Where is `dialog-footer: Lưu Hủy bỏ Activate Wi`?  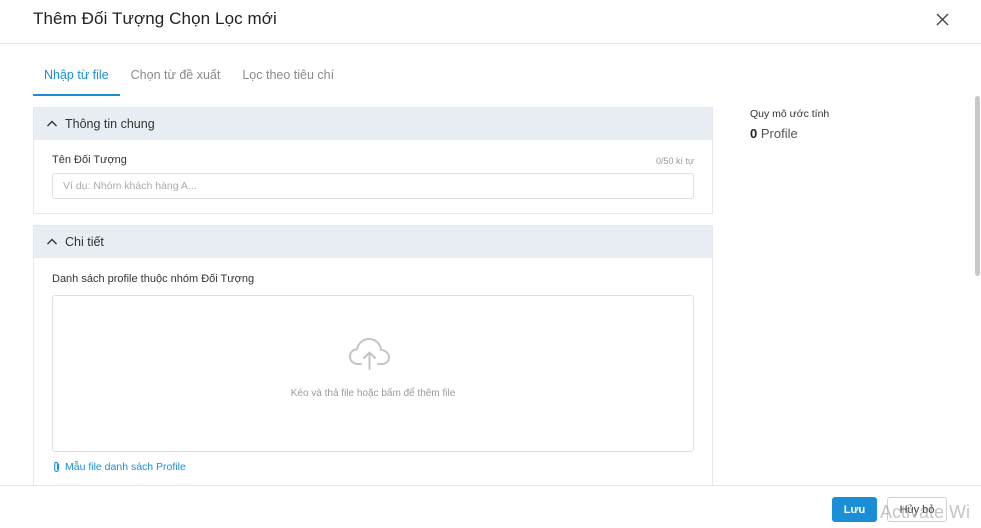
dialog-footer: Lưu Hủy bỏ Activate Wi is located at coordinates (490, 506).